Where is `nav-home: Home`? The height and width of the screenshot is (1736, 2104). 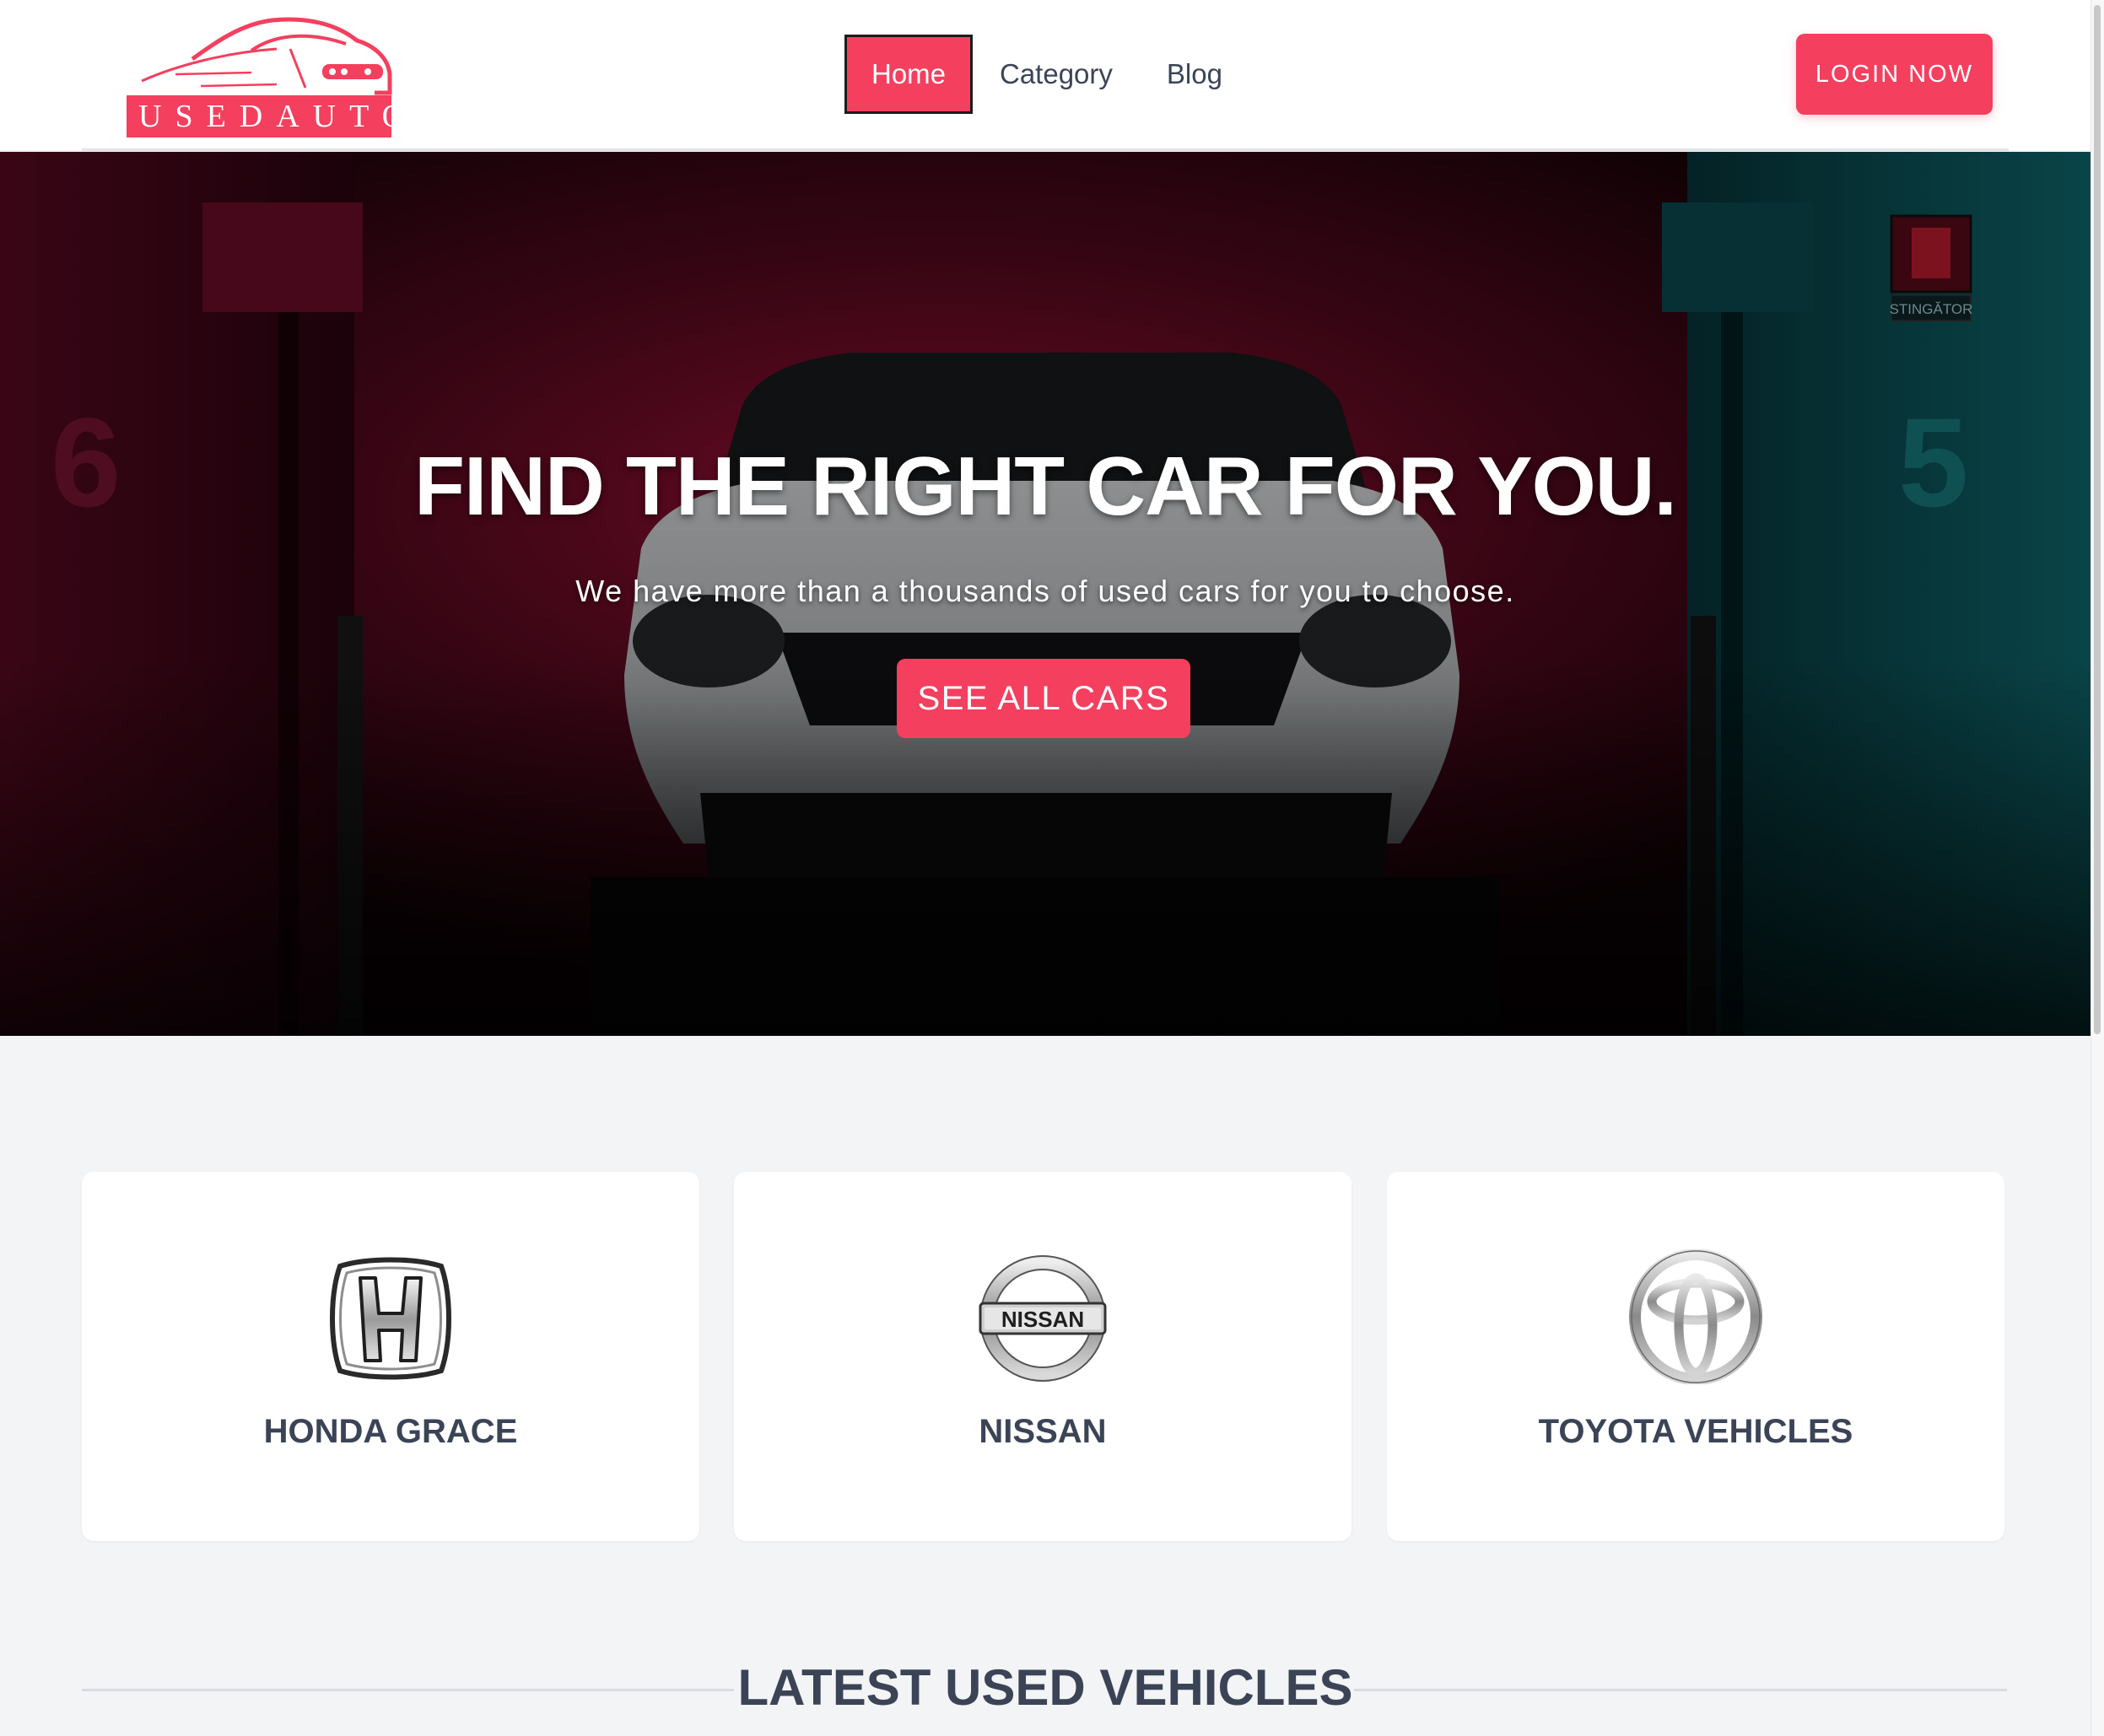
nav-home: Home is located at coordinates (909, 75).